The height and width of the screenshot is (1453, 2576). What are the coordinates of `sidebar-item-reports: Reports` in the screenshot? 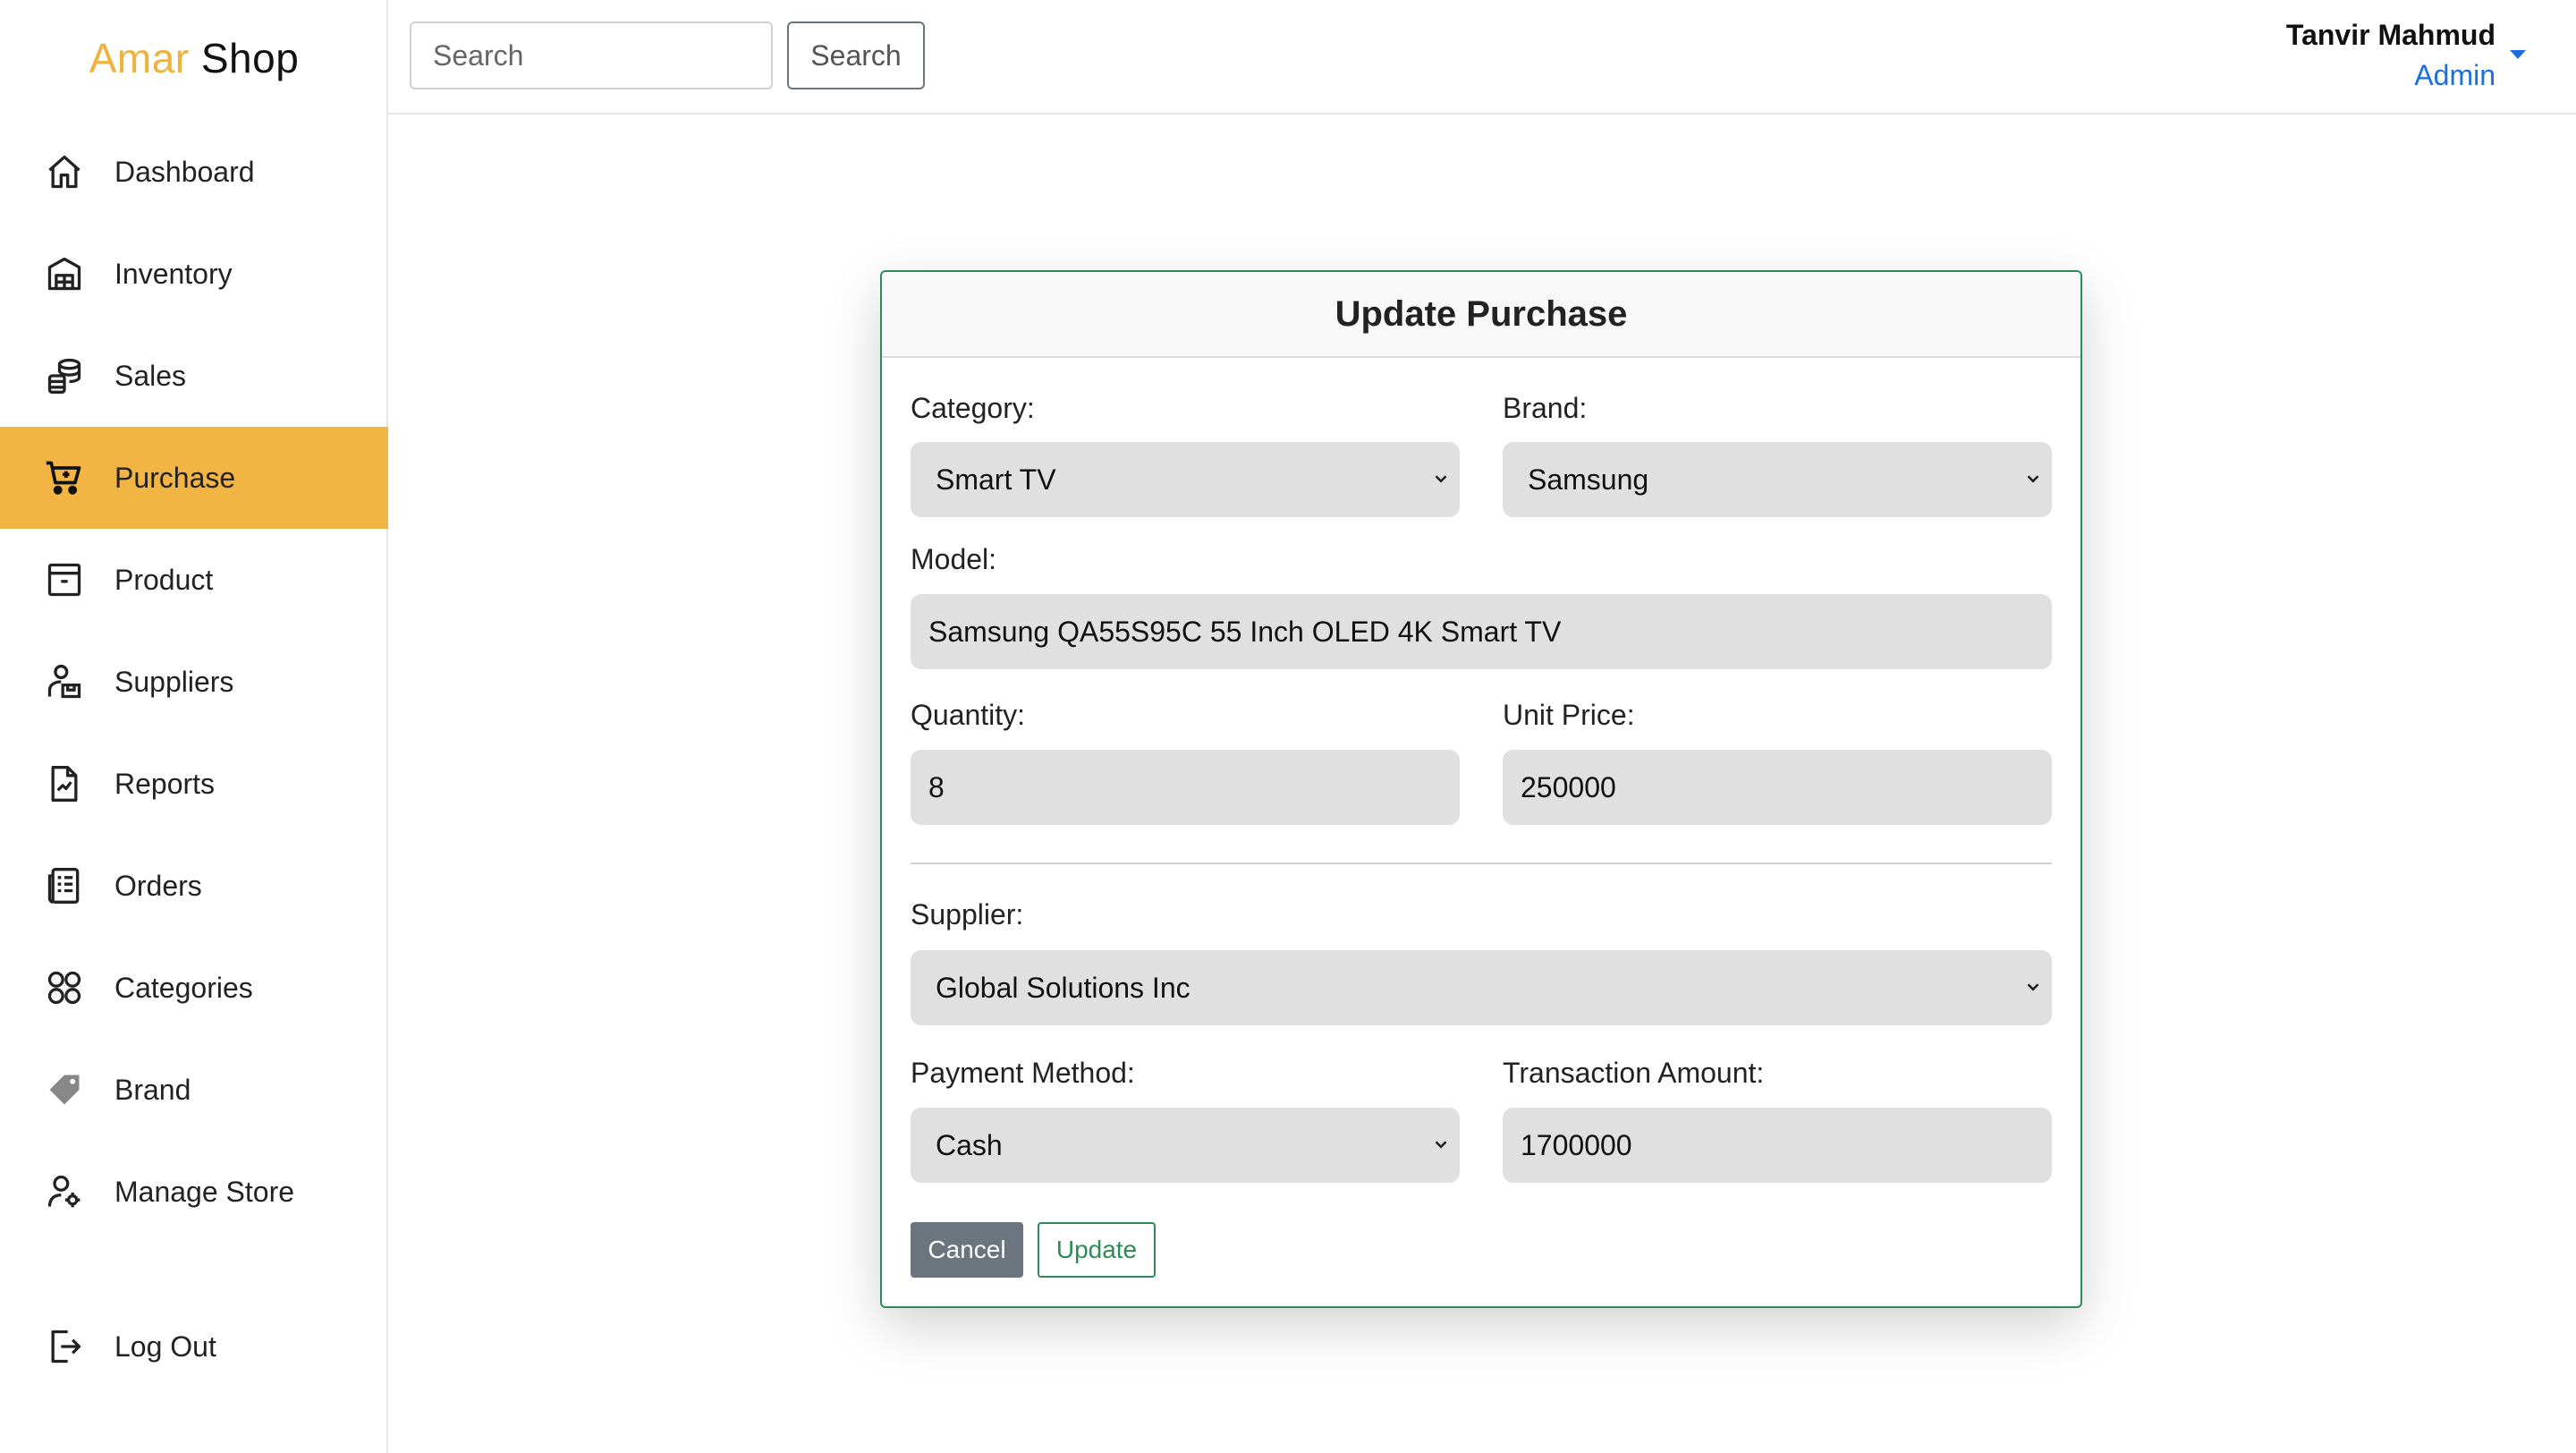 It's located at (194, 784).